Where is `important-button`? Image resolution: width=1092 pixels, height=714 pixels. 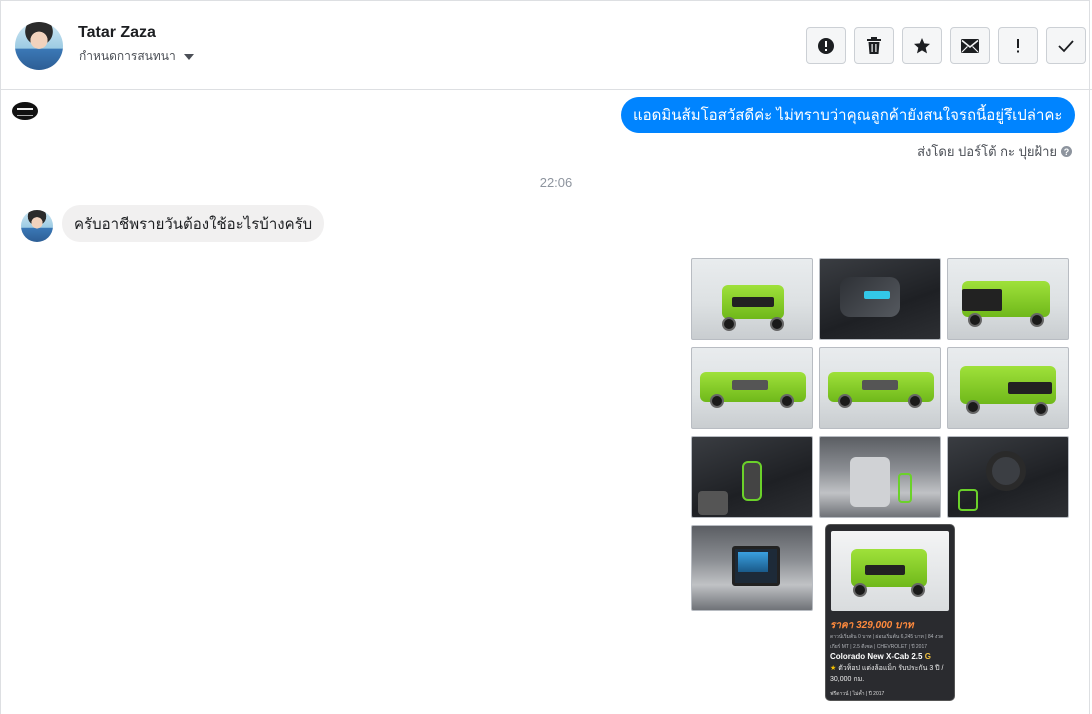 important-button is located at coordinates (1018, 45).